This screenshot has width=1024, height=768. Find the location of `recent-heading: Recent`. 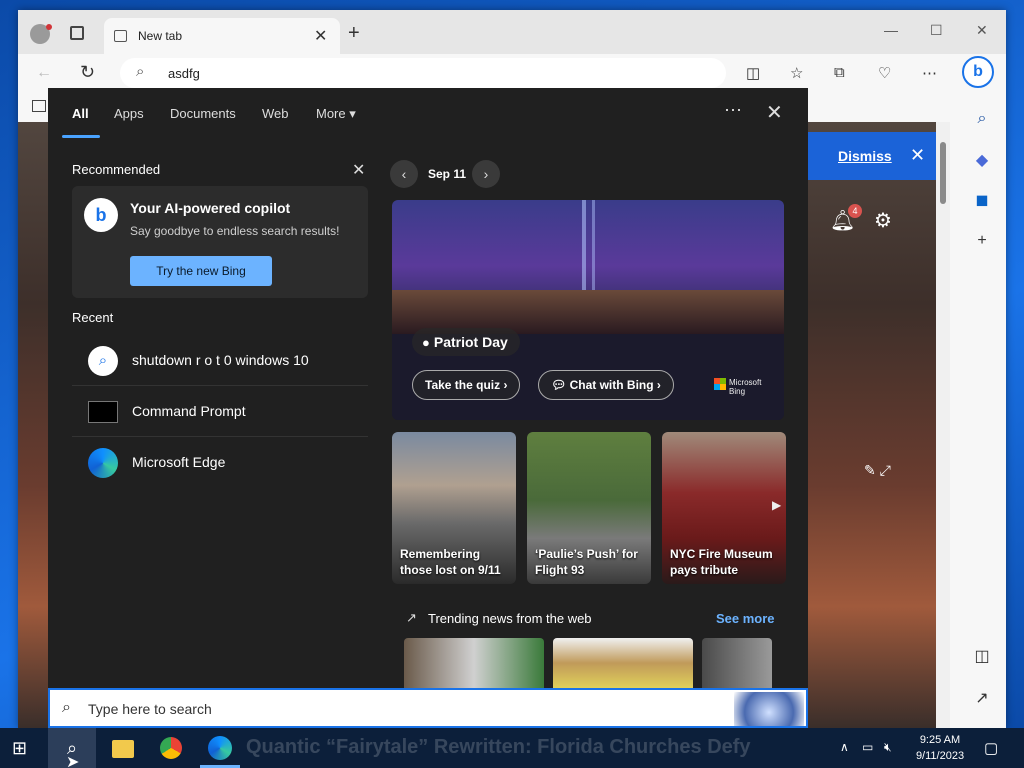

recent-heading: Recent is located at coordinates (93, 317).